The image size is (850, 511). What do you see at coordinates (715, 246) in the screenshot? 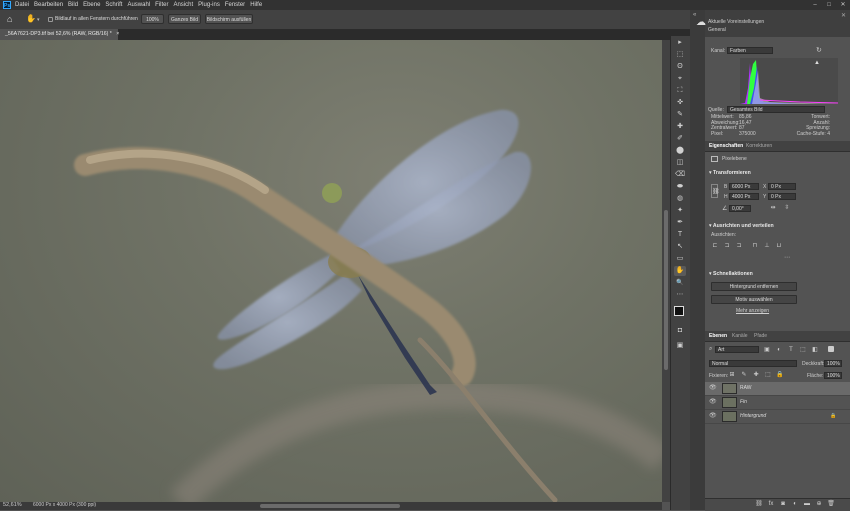
I see `align-left-icon: ⊏` at bounding box center [715, 246].